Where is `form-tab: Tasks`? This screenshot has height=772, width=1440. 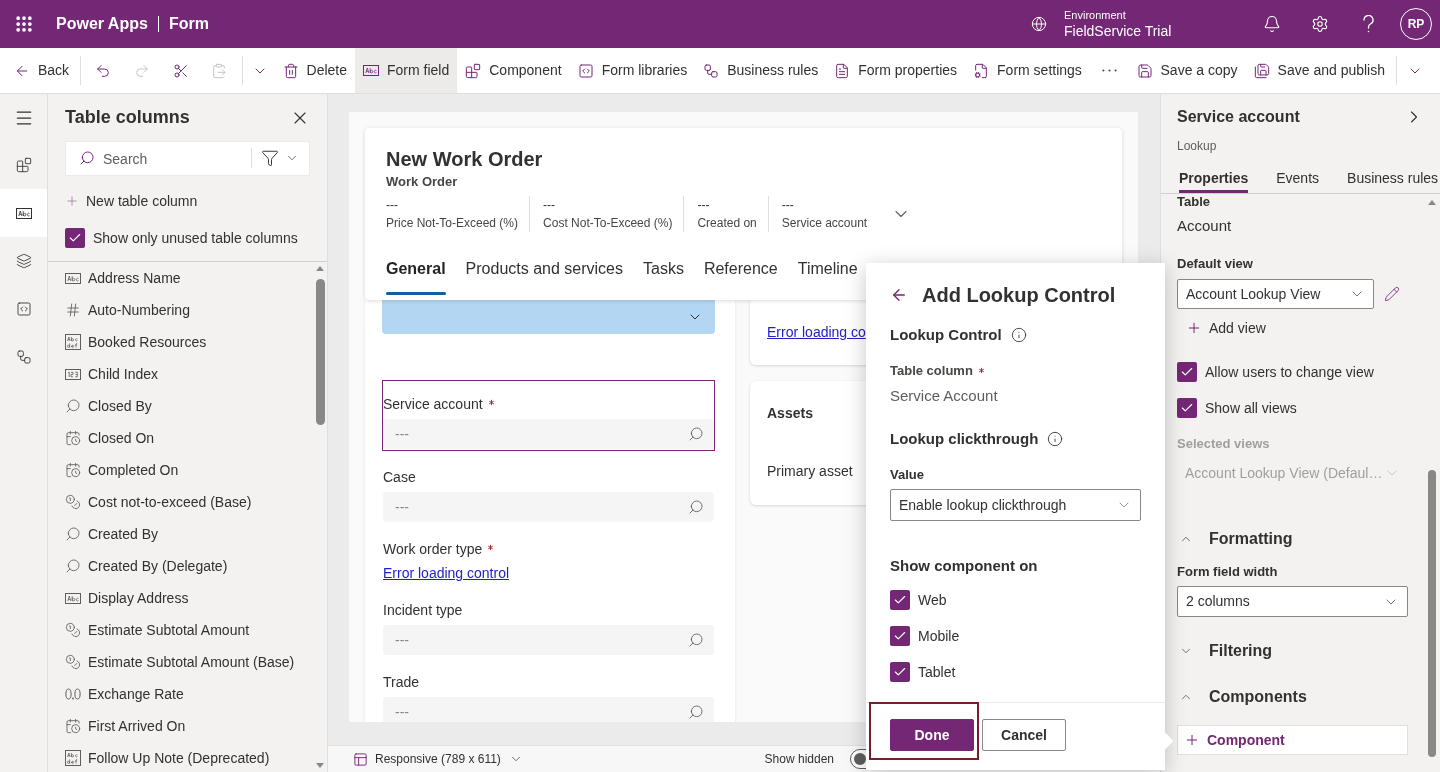
form-tab: Tasks is located at coordinates (663, 279).